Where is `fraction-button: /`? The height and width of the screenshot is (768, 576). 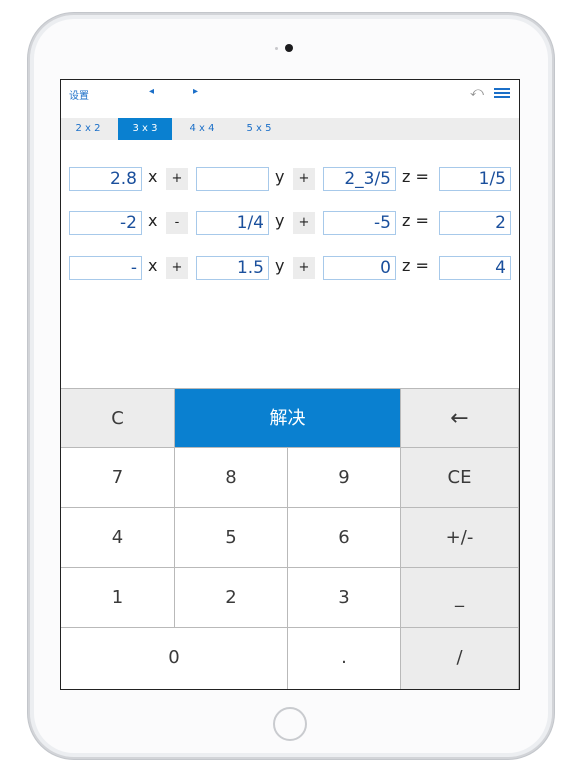
fraction-button: / is located at coordinates (460, 658).